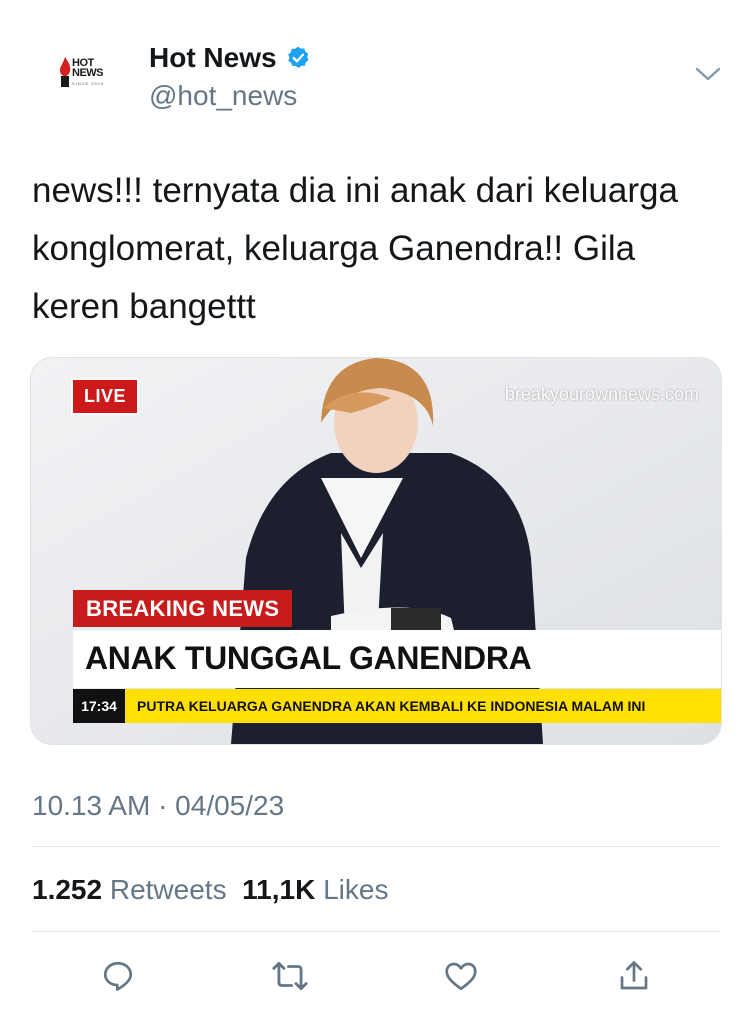 This screenshot has height=1020, width=750. What do you see at coordinates (129, 889) in the screenshot?
I see `retweet-count: 1.252 Retweets` at bounding box center [129, 889].